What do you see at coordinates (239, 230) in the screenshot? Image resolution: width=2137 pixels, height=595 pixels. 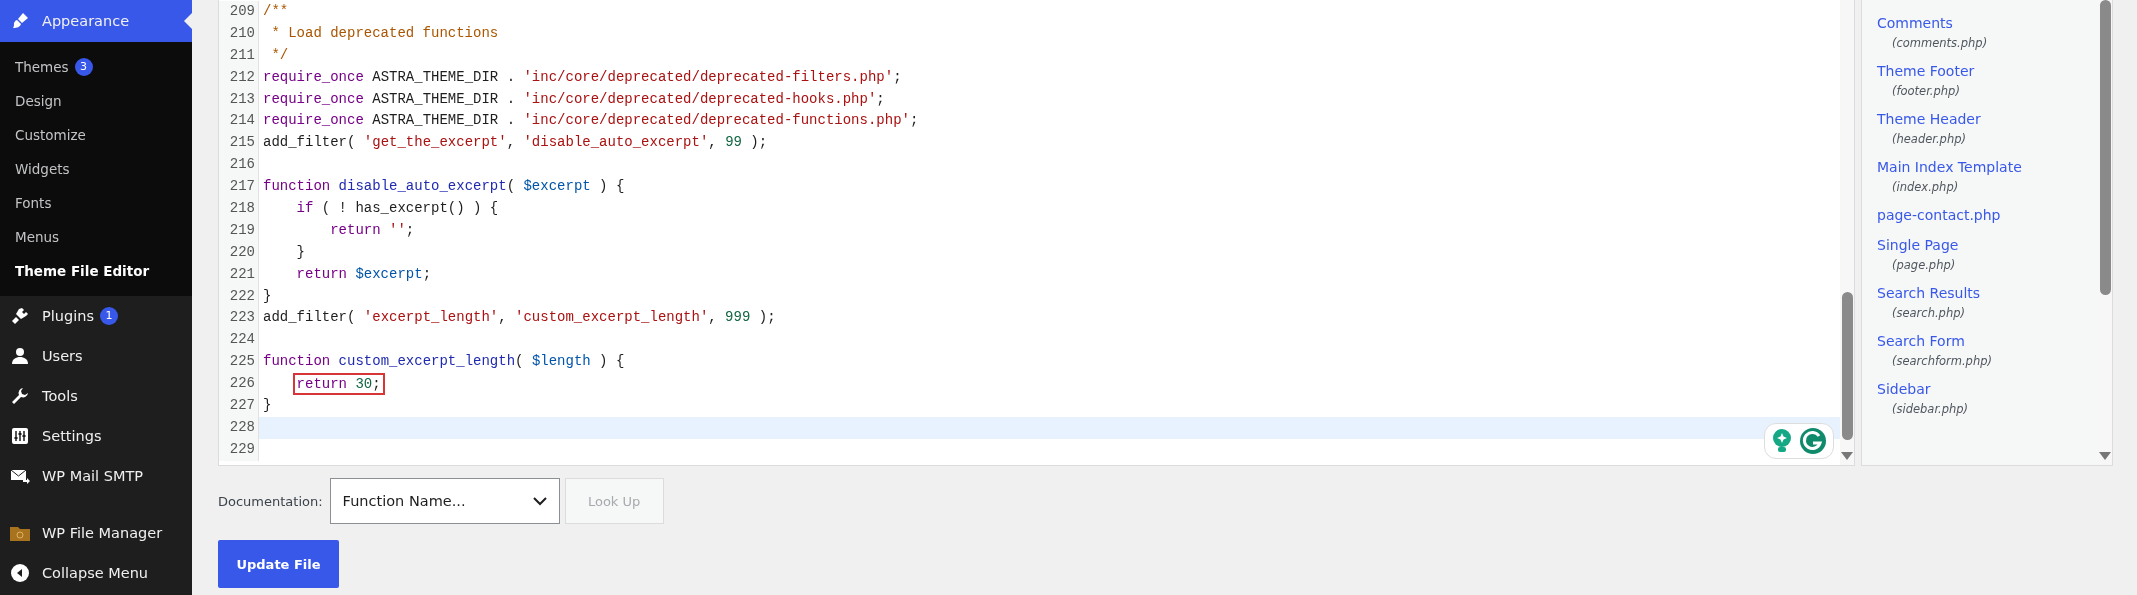 I see `line-number: 219` at bounding box center [239, 230].